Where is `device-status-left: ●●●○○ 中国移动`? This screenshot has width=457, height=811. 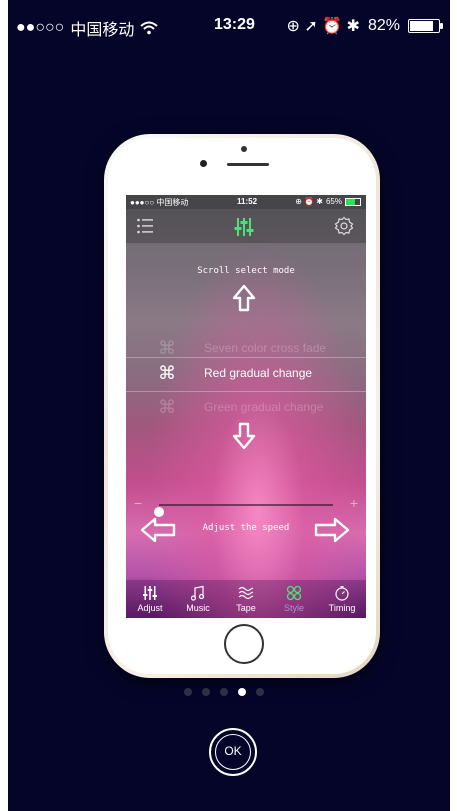 device-status-left: ●●●○○ 中国移动 is located at coordinates (159, 202).